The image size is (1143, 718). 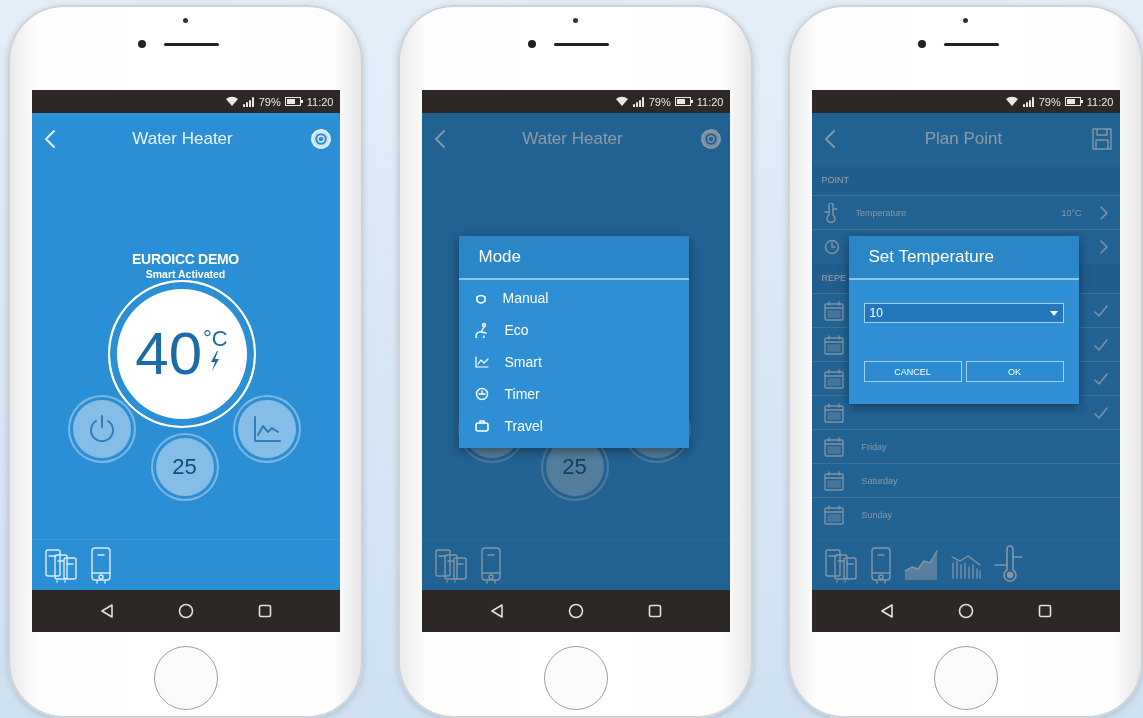 I want to click on save-button, so click(x=1101, y=139).